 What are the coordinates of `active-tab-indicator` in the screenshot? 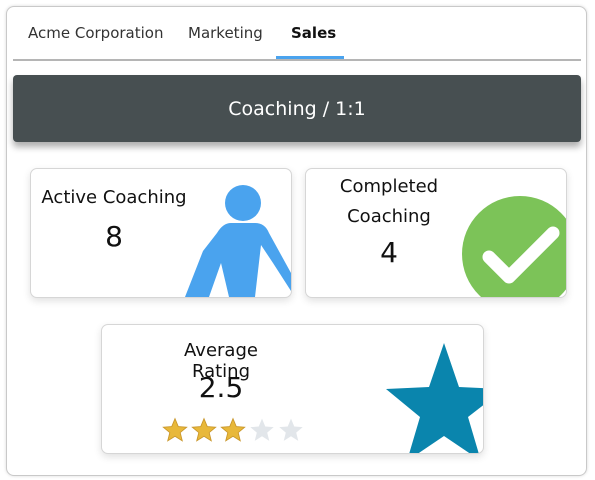 It's located at (310, 57).